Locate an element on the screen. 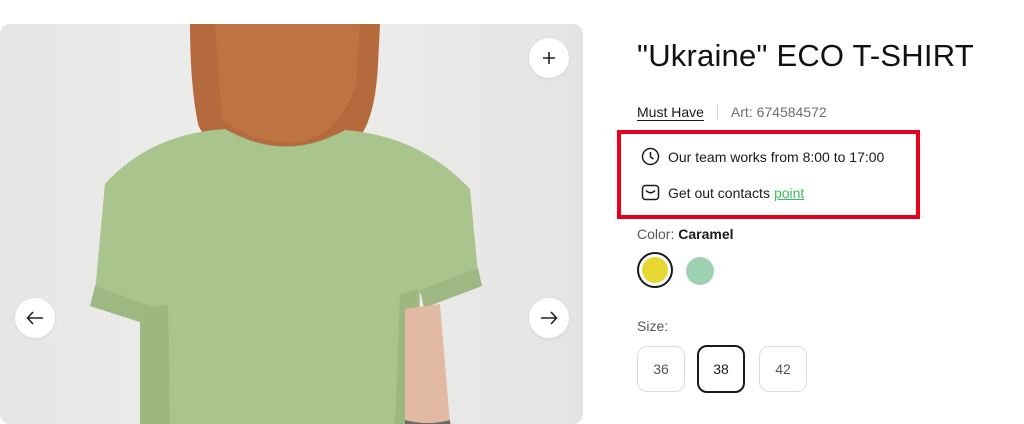 This screenshot has height=424, width=1024. swatch-fill is located at coordinates (655, 270).